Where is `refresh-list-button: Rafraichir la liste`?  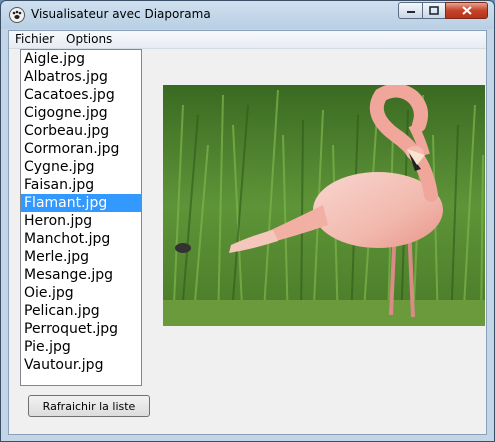 refresh-list-button: Rafraichir la liste is located at coordinates (89, 406).